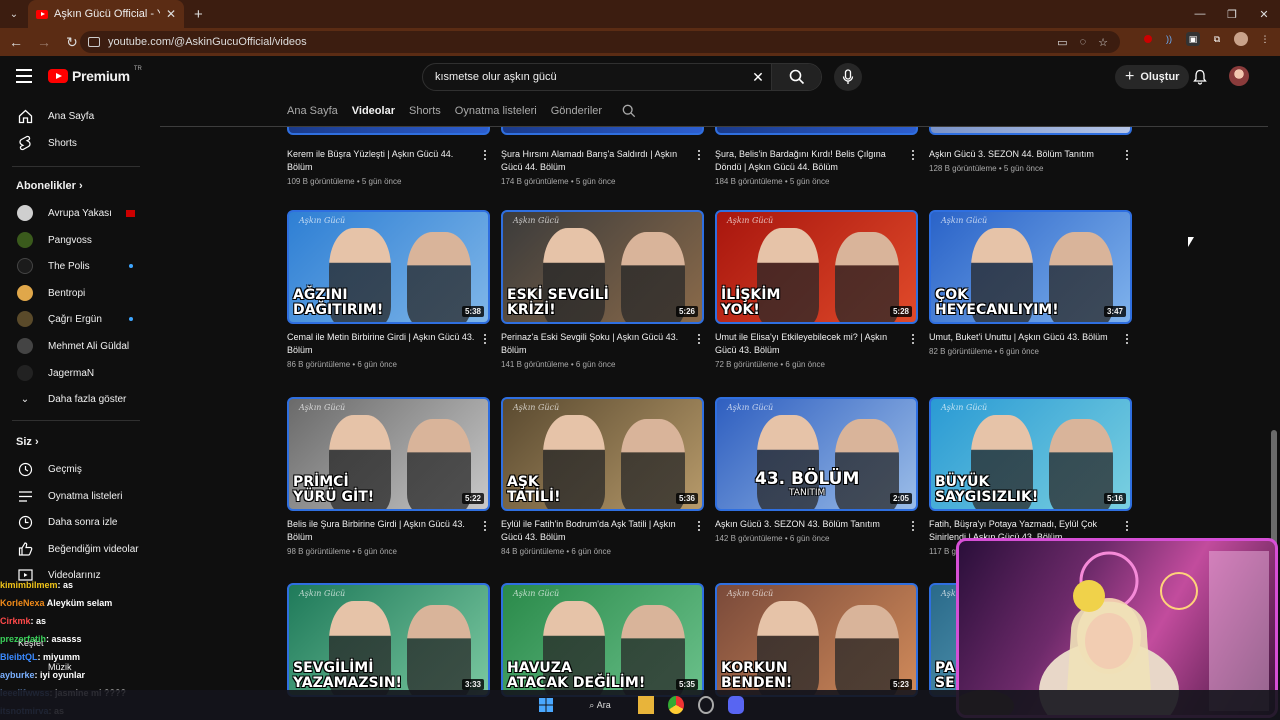 The image size is (1280, 720). Describe the element at coordinates (496, 111) in the screenshot. I see `tab-playlists: Oynatma listeleri` at that location.